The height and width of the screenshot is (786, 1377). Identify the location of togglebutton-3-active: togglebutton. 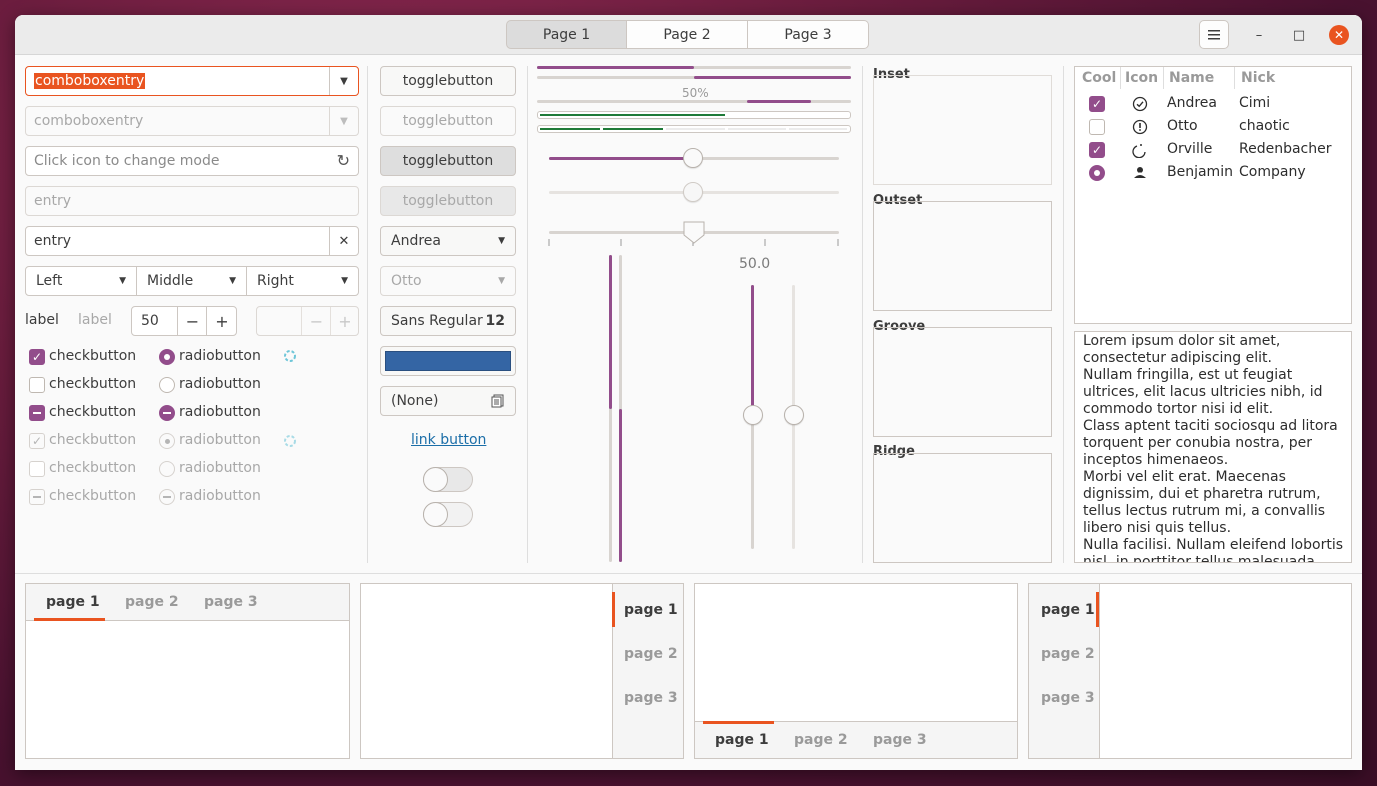
(448, 161).